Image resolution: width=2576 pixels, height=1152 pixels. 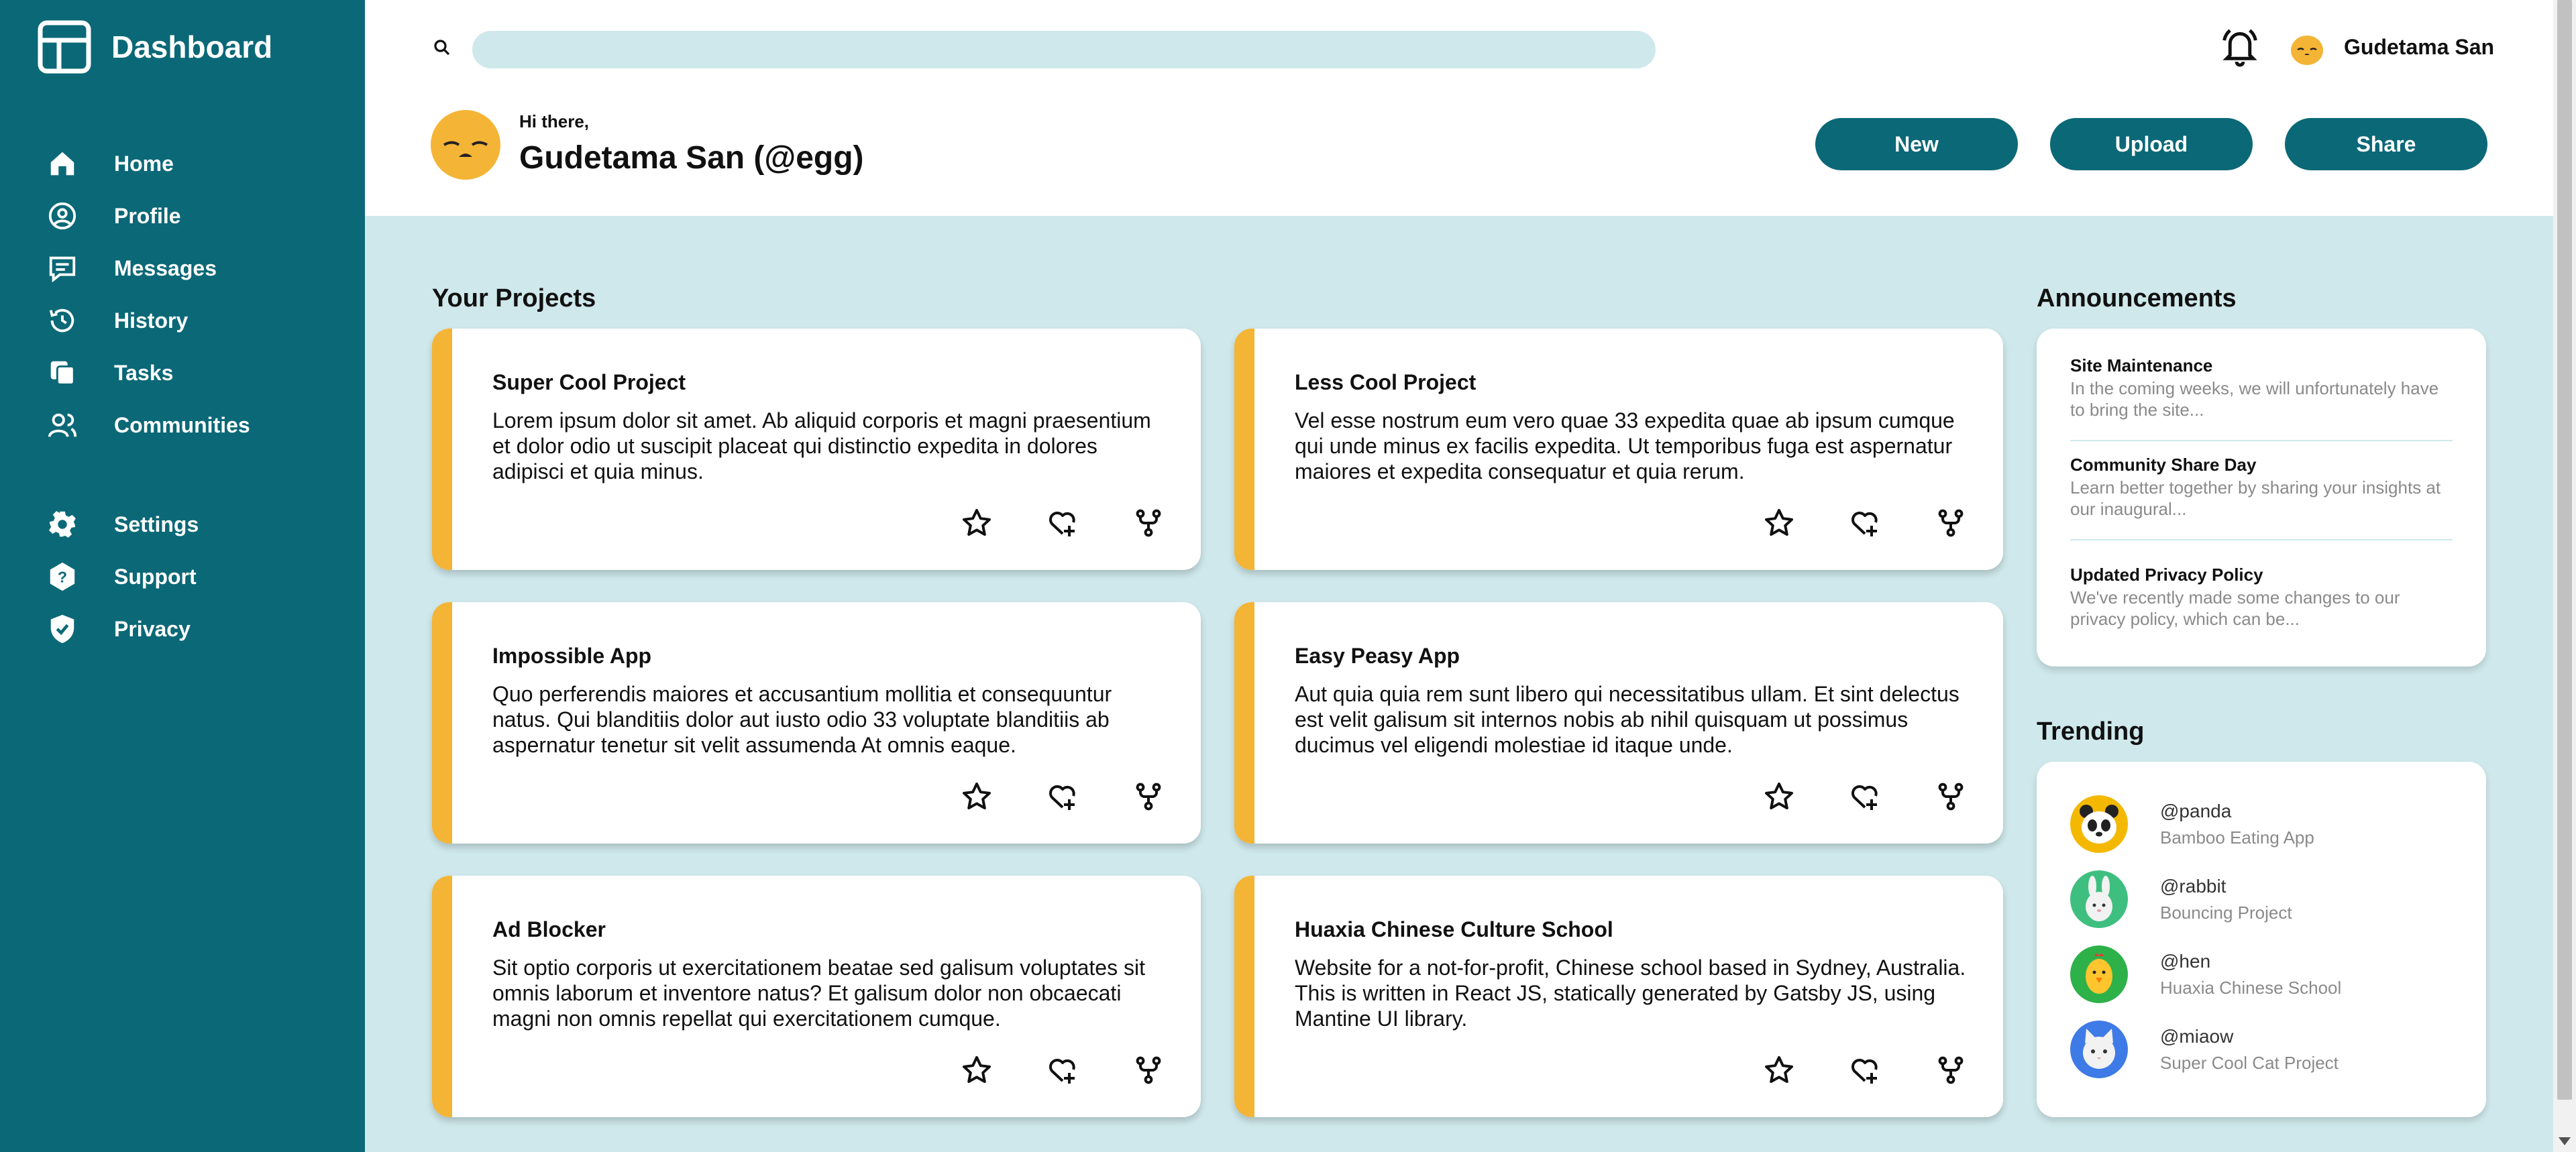 I want to click on tasks-icon, so click(x=62, y=373).